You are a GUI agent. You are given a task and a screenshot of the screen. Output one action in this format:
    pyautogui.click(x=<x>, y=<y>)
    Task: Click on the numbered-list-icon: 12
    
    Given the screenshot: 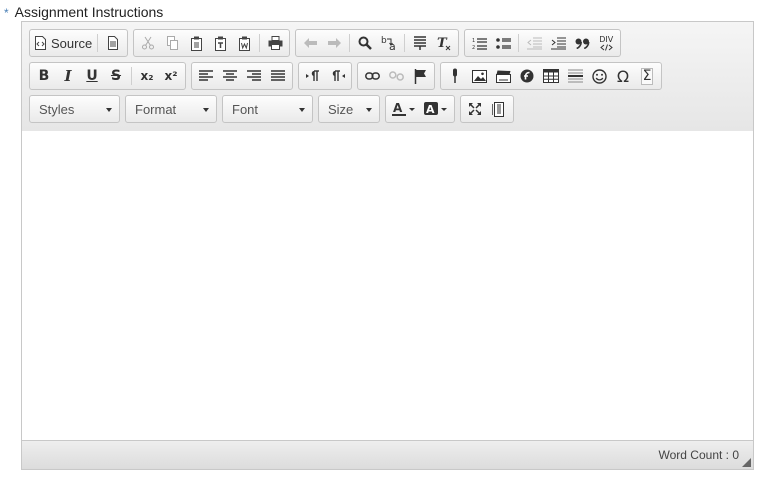 What is the action you would take?
    pyautogui.click(x=479, y=44)
    